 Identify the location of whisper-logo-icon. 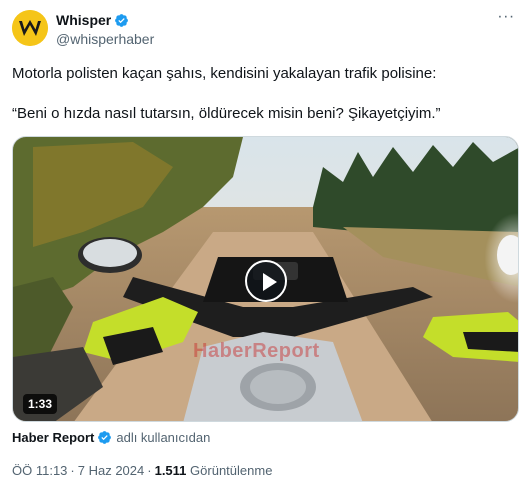
(30, 28).